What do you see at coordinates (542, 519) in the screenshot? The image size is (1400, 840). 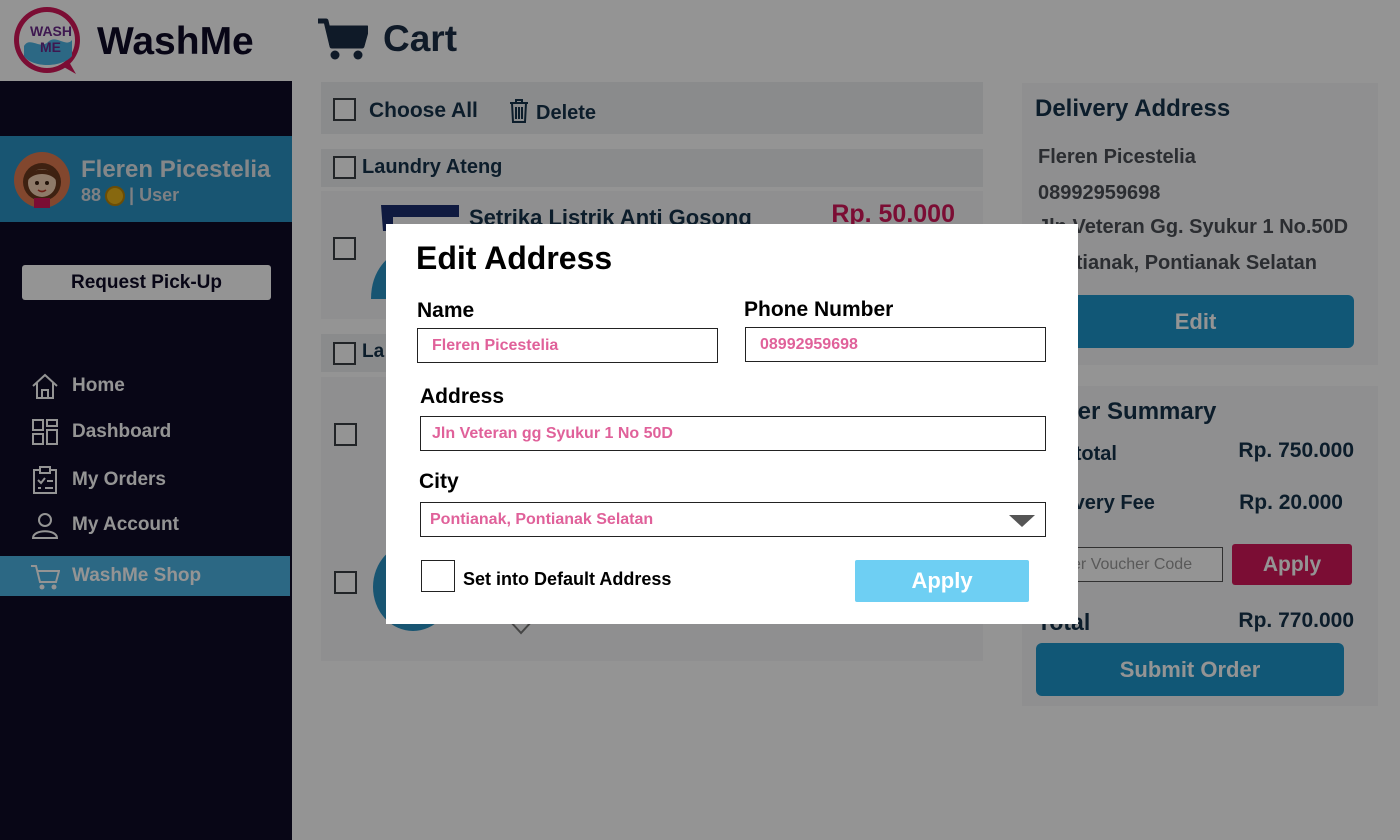 I see `city-select-value: Pontianak, Pontianak Selatan` at bounding box center [542, 519].